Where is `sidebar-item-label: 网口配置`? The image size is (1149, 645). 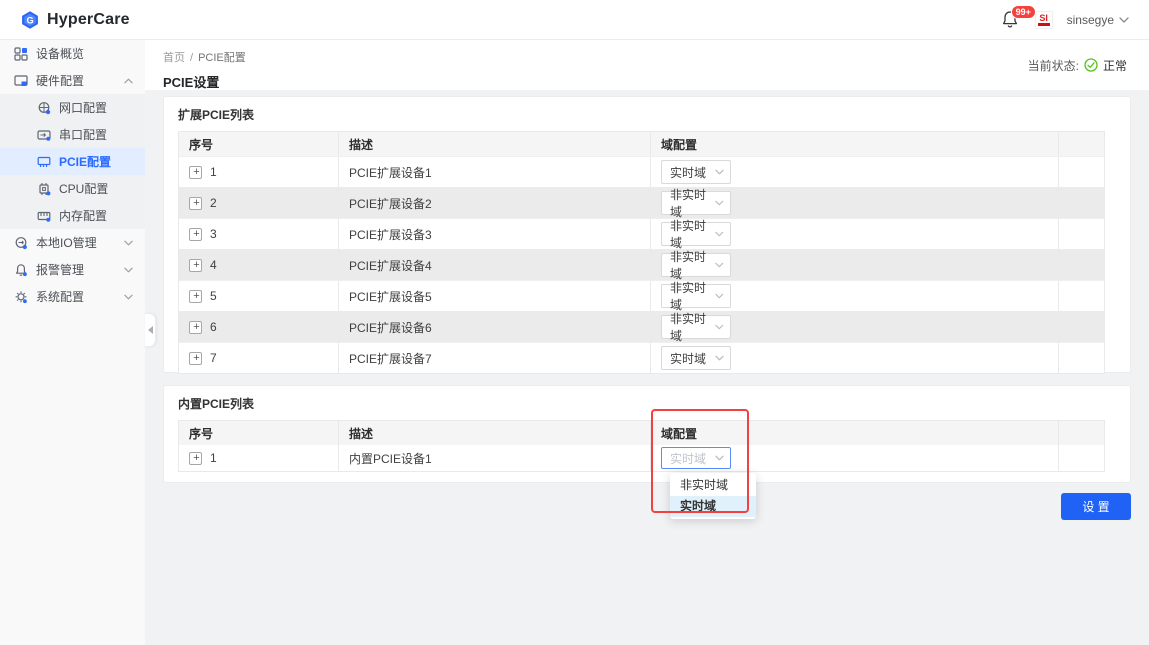 sidebar-item-label: 网口配置 is located at coordinates (83, 108).